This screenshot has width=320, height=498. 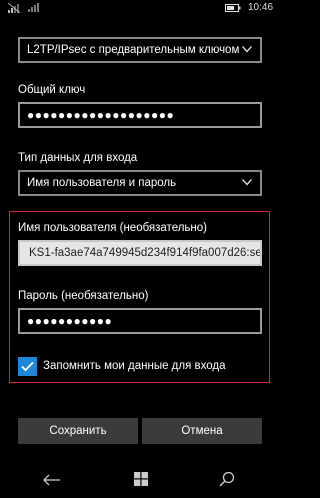 I want to click on signin-type-value: Имя пользователя и пароль, so click(x=102, y=183).